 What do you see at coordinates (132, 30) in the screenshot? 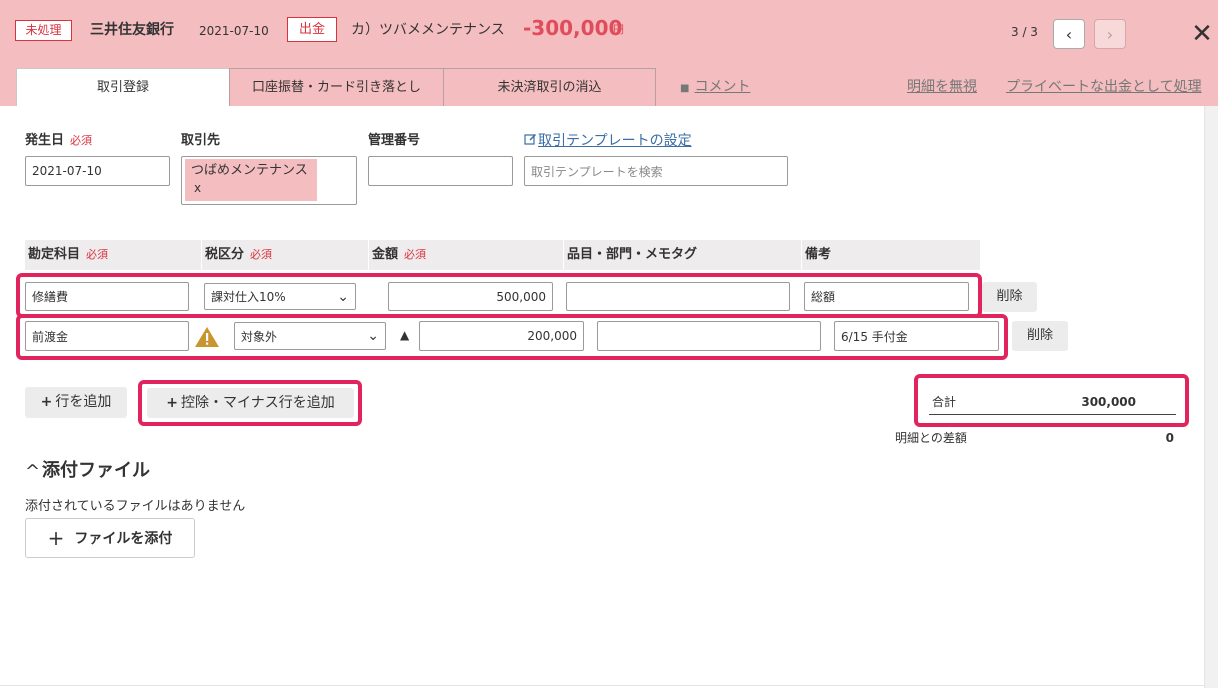
I see `bank-name: 三井住友銀行` at bounding box center [132, 30].